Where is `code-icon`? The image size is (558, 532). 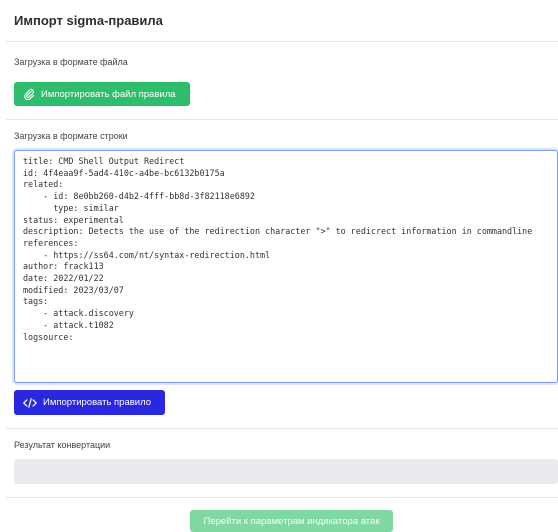
code-icon is located at coordinates (30, 403).